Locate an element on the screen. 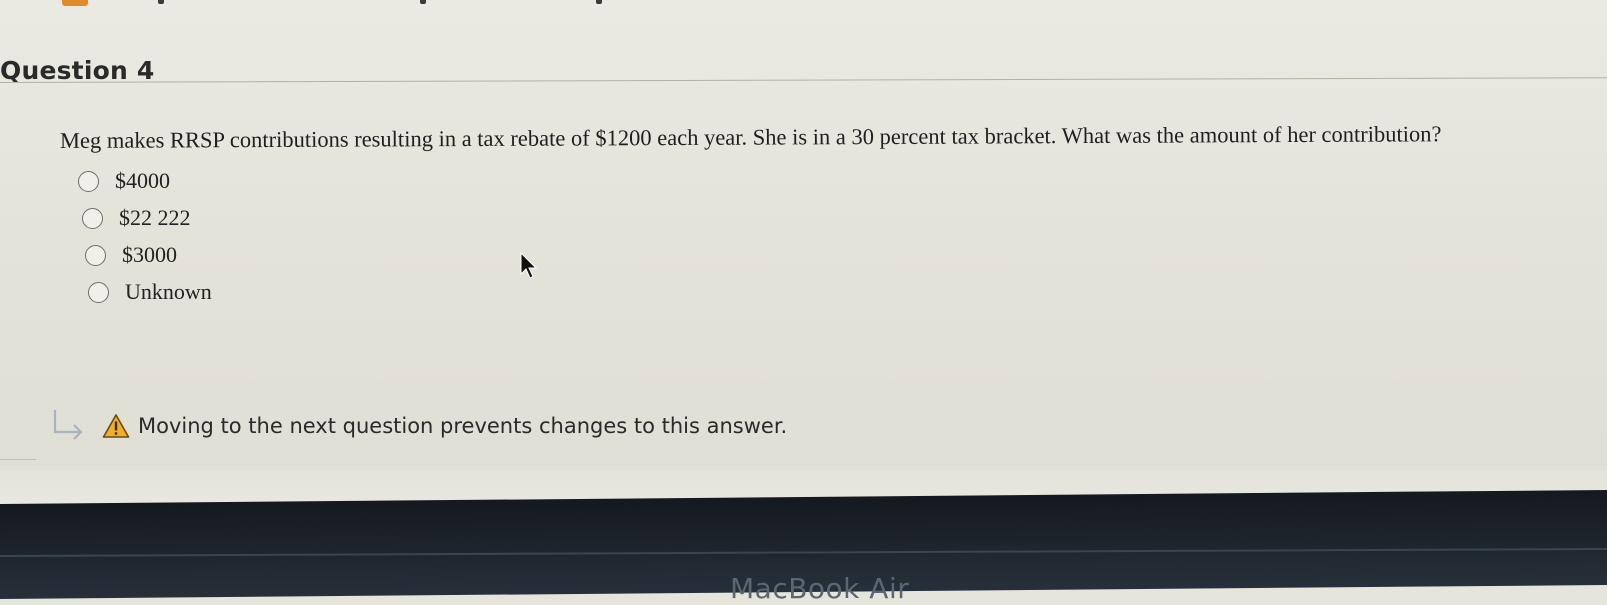 This screenshot has height=605, width=1607. title-divider is located at coordinates (803, 80).